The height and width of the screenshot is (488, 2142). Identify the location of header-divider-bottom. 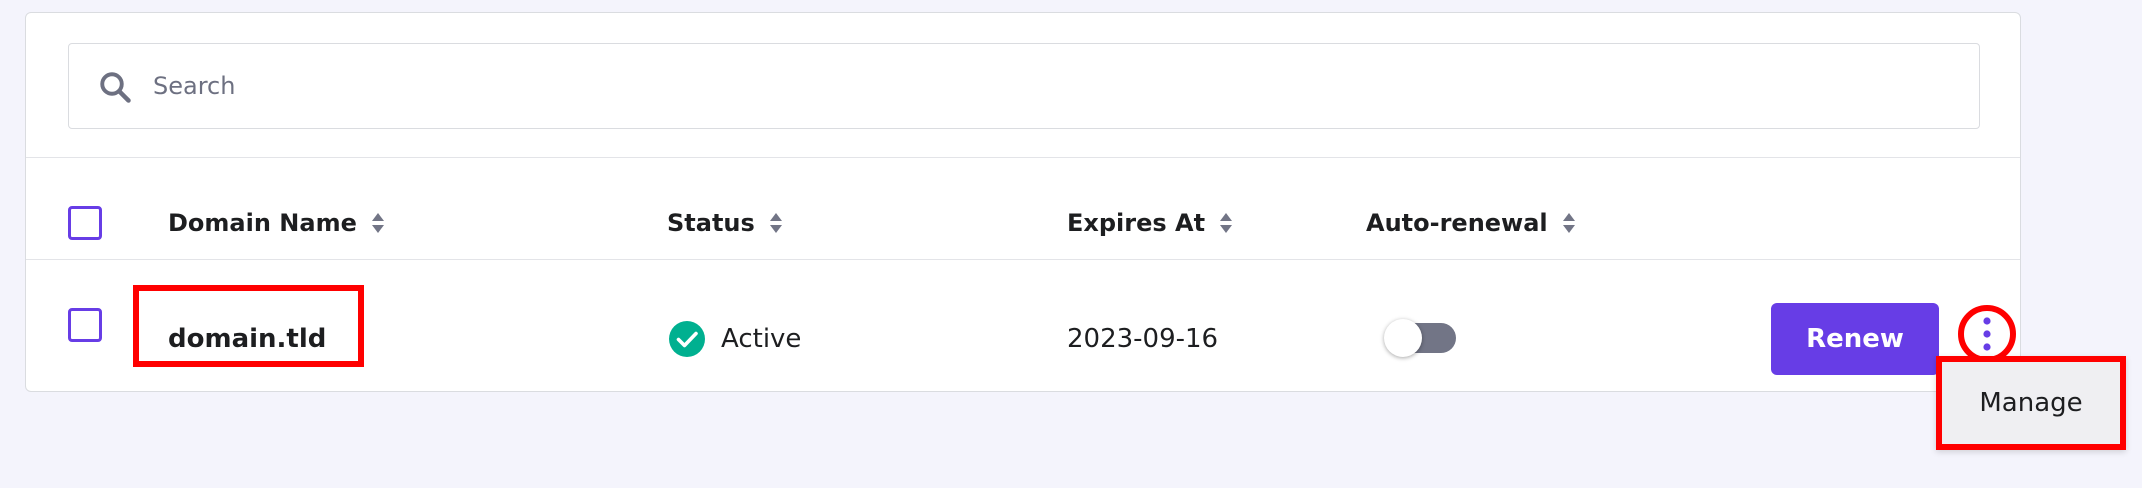
(1023, 259).